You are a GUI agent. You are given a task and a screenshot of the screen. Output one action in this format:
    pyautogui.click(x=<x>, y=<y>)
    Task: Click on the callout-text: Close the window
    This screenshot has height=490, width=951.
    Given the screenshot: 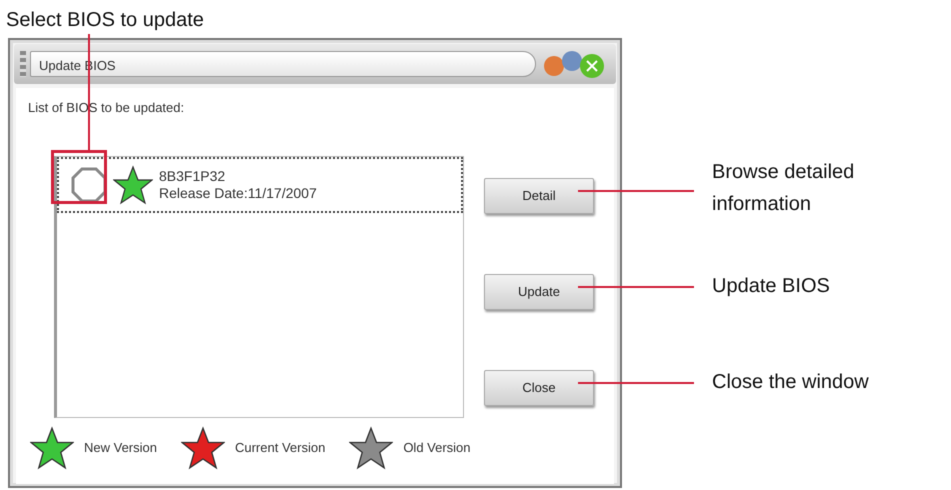 What is the action you would take?
    pyautogui.click(x=791, y=382)
    